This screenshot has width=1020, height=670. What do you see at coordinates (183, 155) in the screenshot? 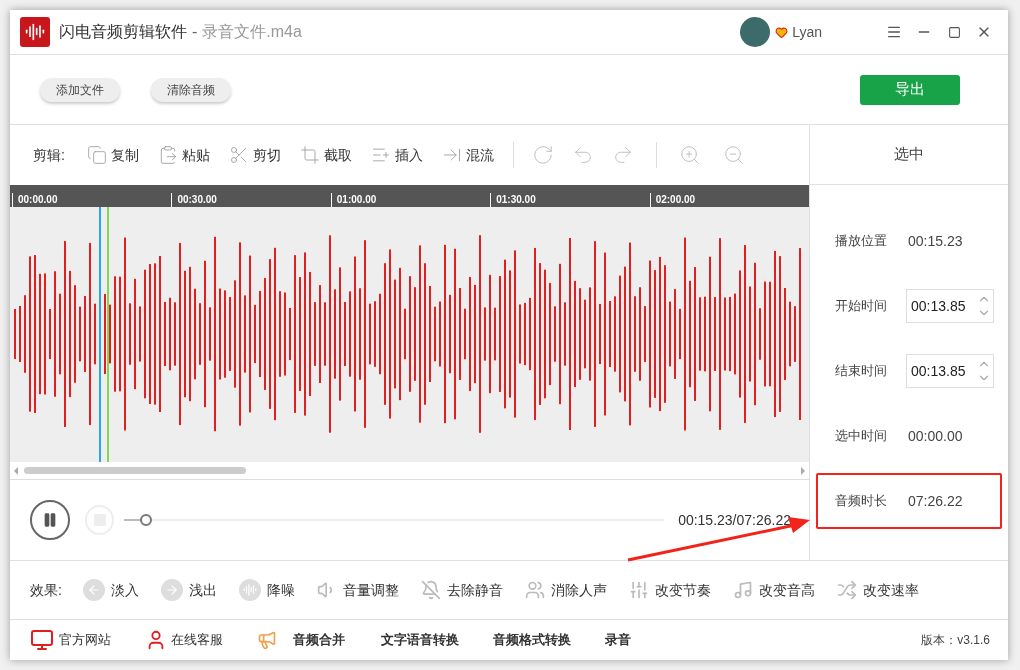
I see `edit-tool-button: 粘贴` at bounding box center [183, 155].